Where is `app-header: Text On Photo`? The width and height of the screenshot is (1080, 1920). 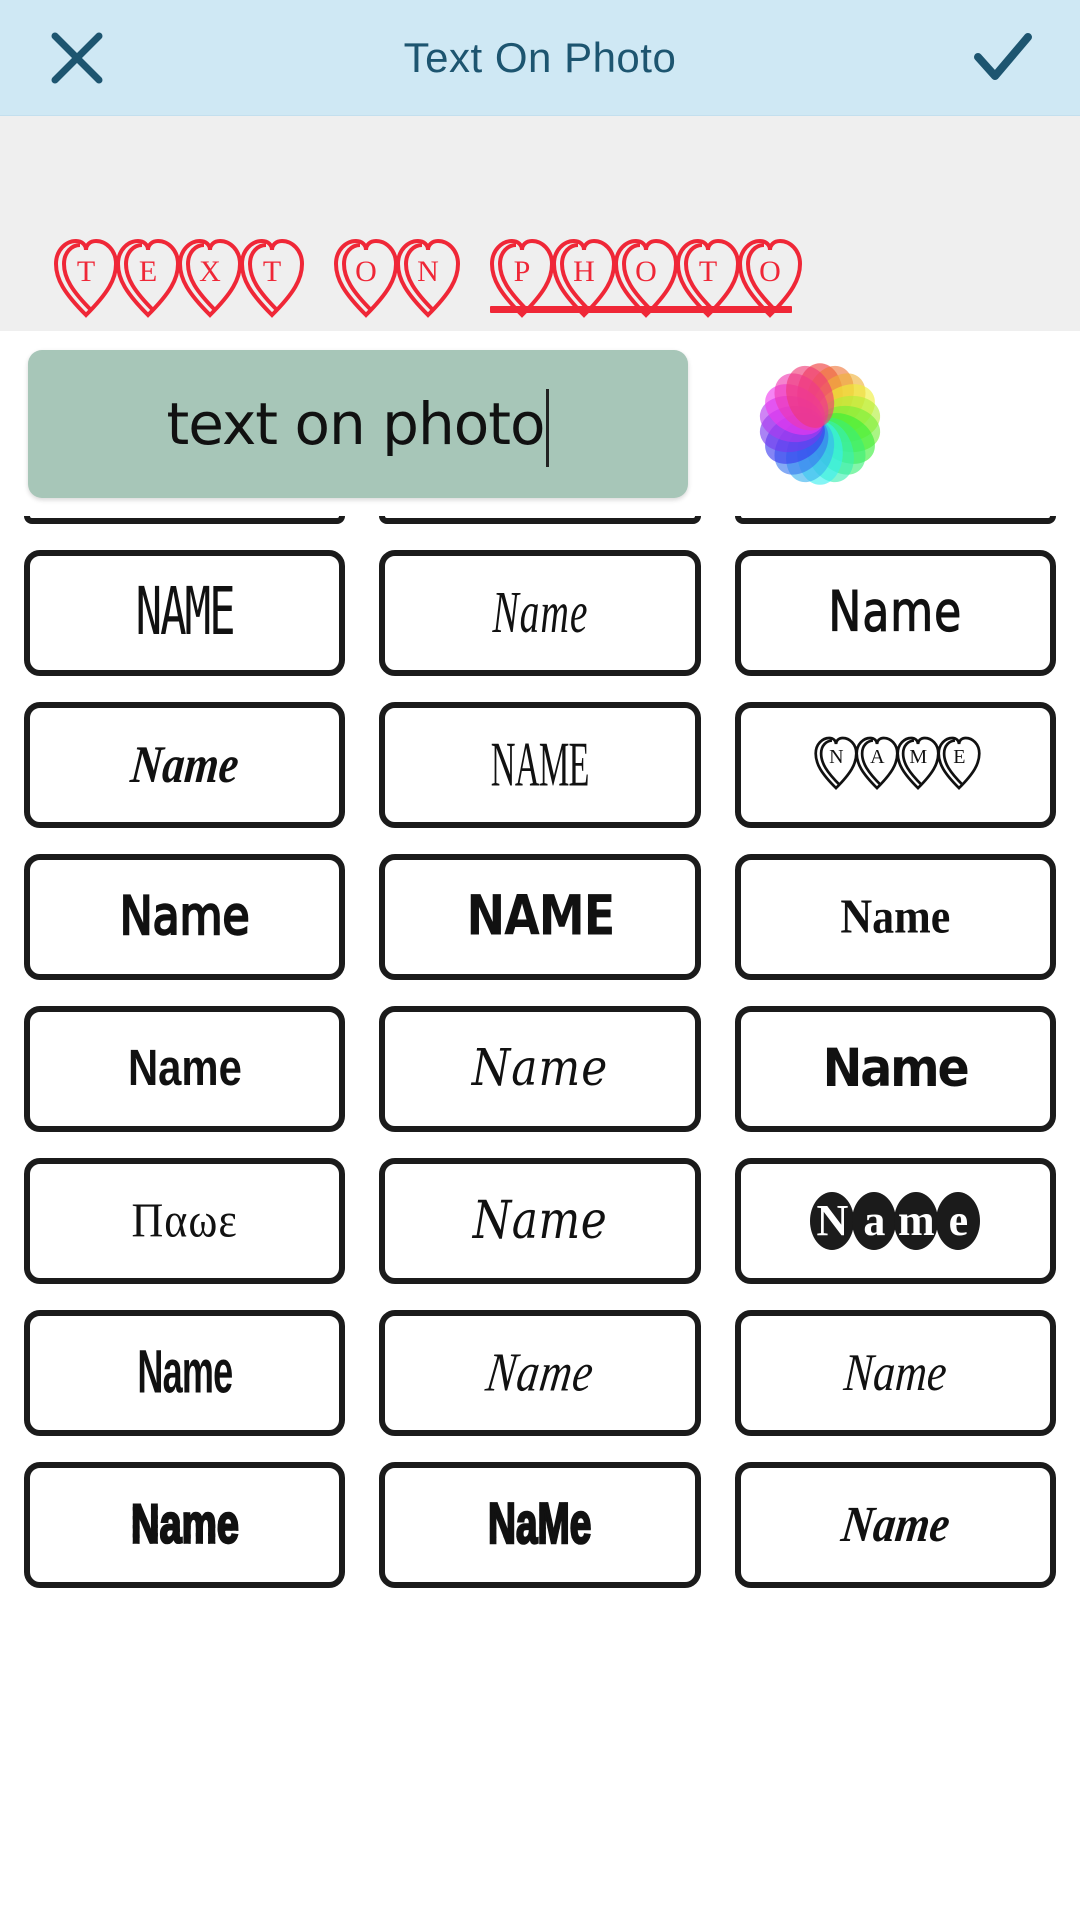 app-header: Text On Photo is located at coordinates (540, 58).